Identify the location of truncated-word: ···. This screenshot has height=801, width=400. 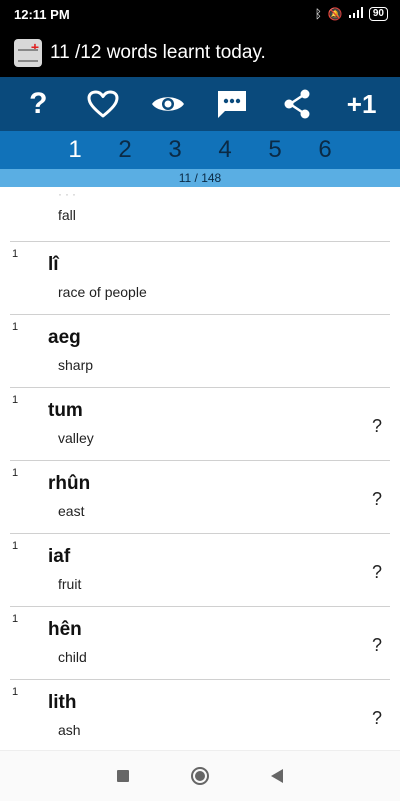
(68, 194).